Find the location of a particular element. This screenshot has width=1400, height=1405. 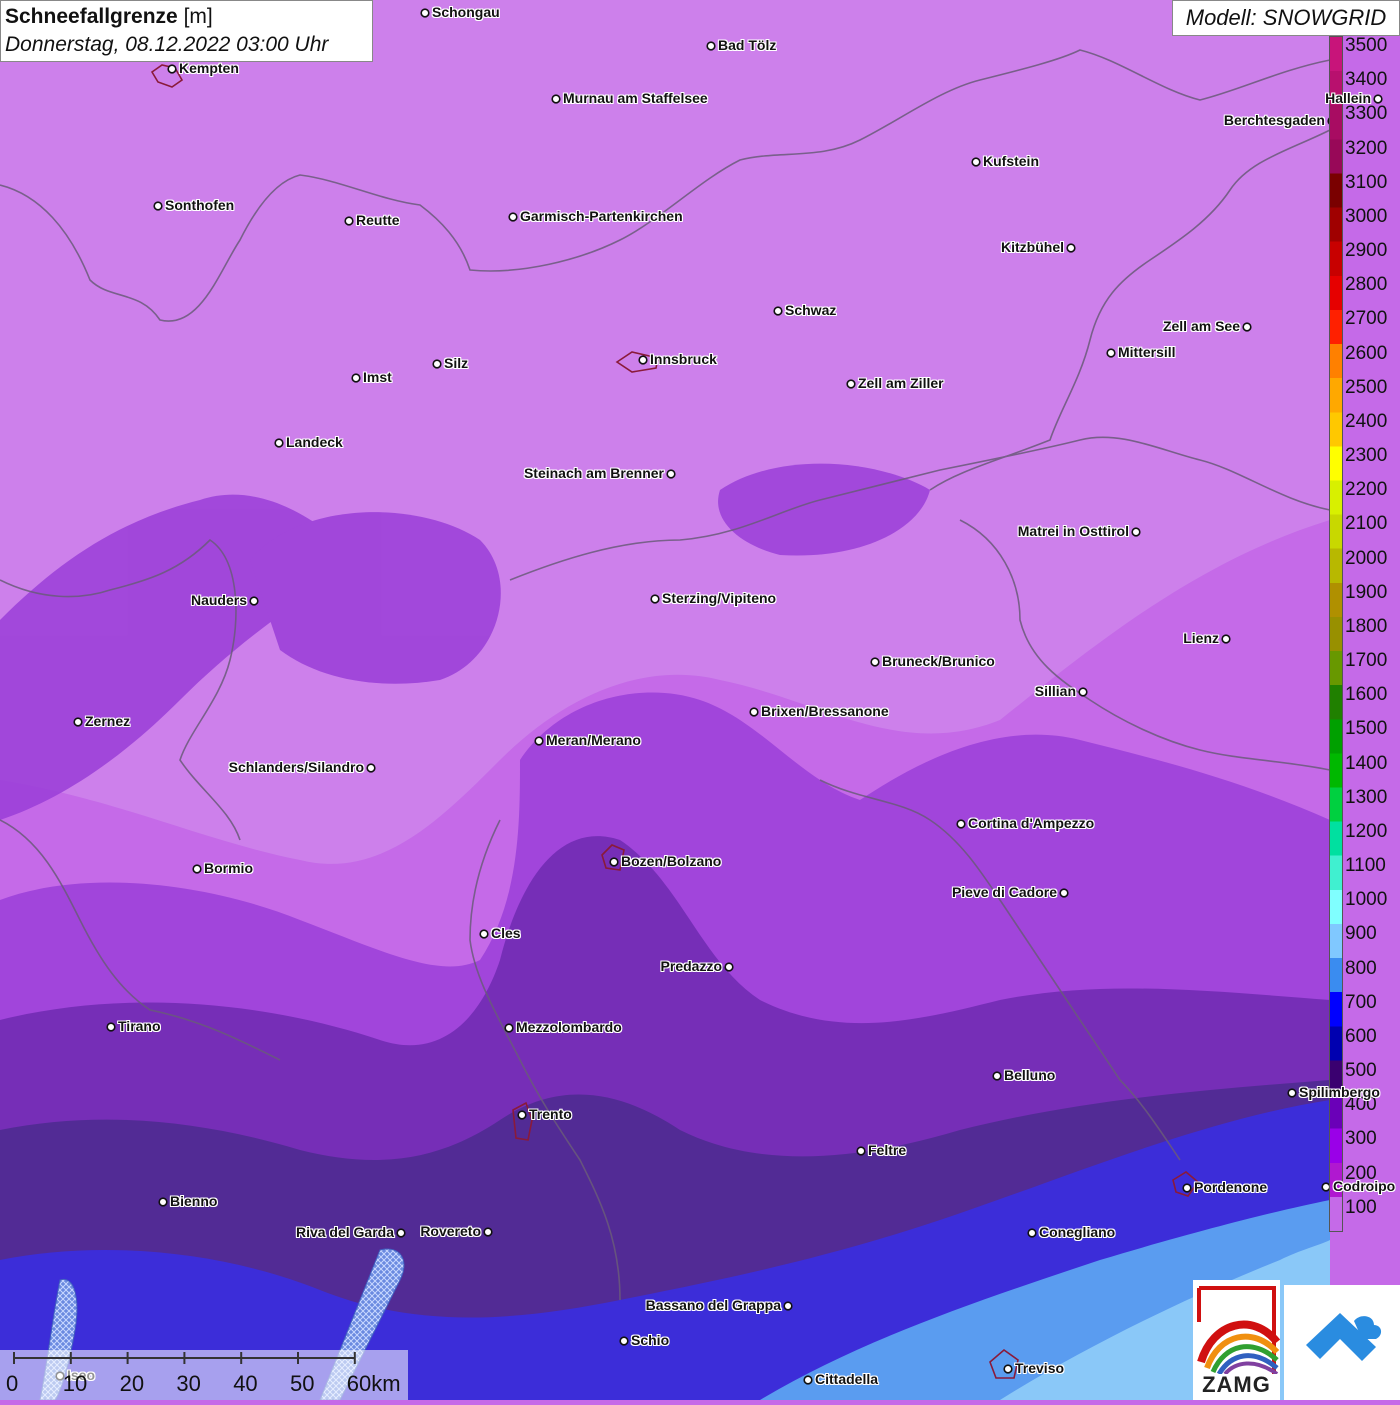

city-label: Sterzing/Vipiteno is located at coordinates (719, 598).